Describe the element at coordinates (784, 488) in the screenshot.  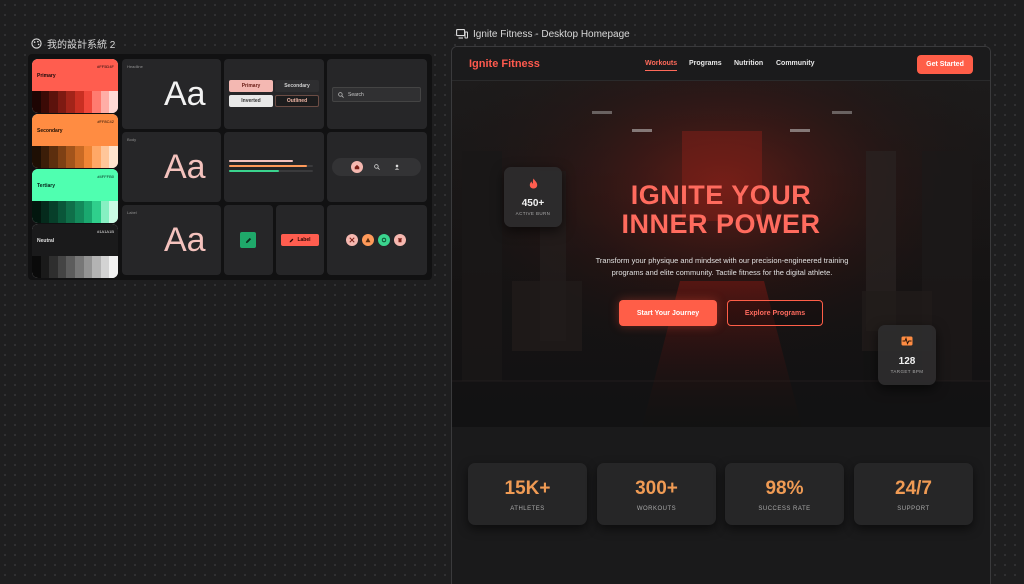
I see `stat-value: 98%` at that location.